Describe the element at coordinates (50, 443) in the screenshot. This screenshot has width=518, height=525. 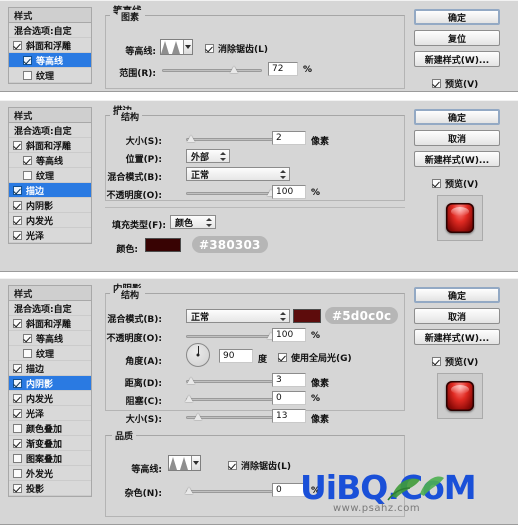
I see `sidebar-item-8: 渐变叠加` at that location.